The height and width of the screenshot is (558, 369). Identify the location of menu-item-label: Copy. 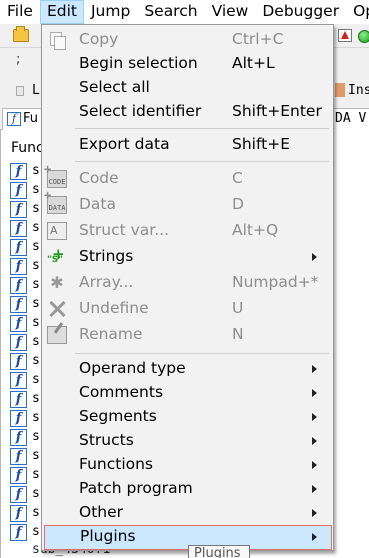
(99, 39).